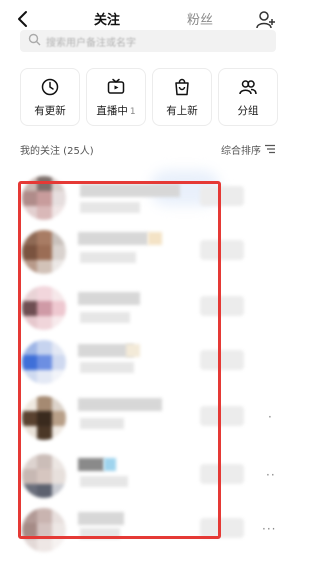 The image size is (320, 562). Describe the element at coordinates (248, 87) in the screenshot. I see `group-icon` at that location.